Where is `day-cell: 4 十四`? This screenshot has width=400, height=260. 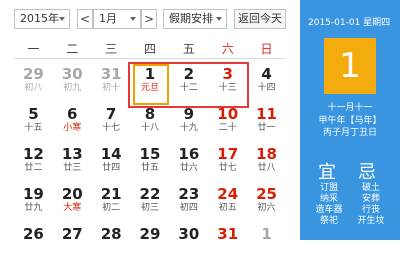 day-cell: 4 十四 is located at coordinates (266, 80).